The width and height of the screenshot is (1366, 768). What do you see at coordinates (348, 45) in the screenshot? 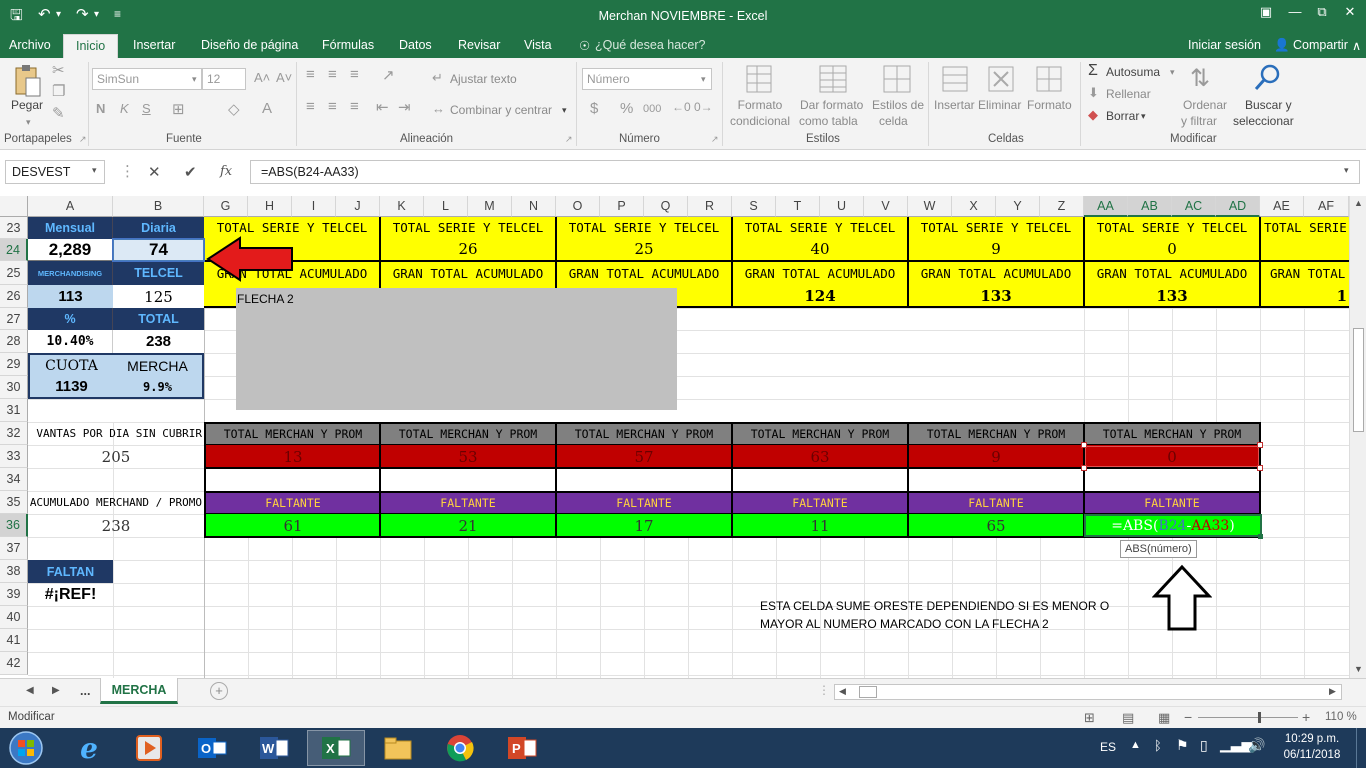
I see `tab-formulas: Fórmulas` at bounding box center [348, 45].